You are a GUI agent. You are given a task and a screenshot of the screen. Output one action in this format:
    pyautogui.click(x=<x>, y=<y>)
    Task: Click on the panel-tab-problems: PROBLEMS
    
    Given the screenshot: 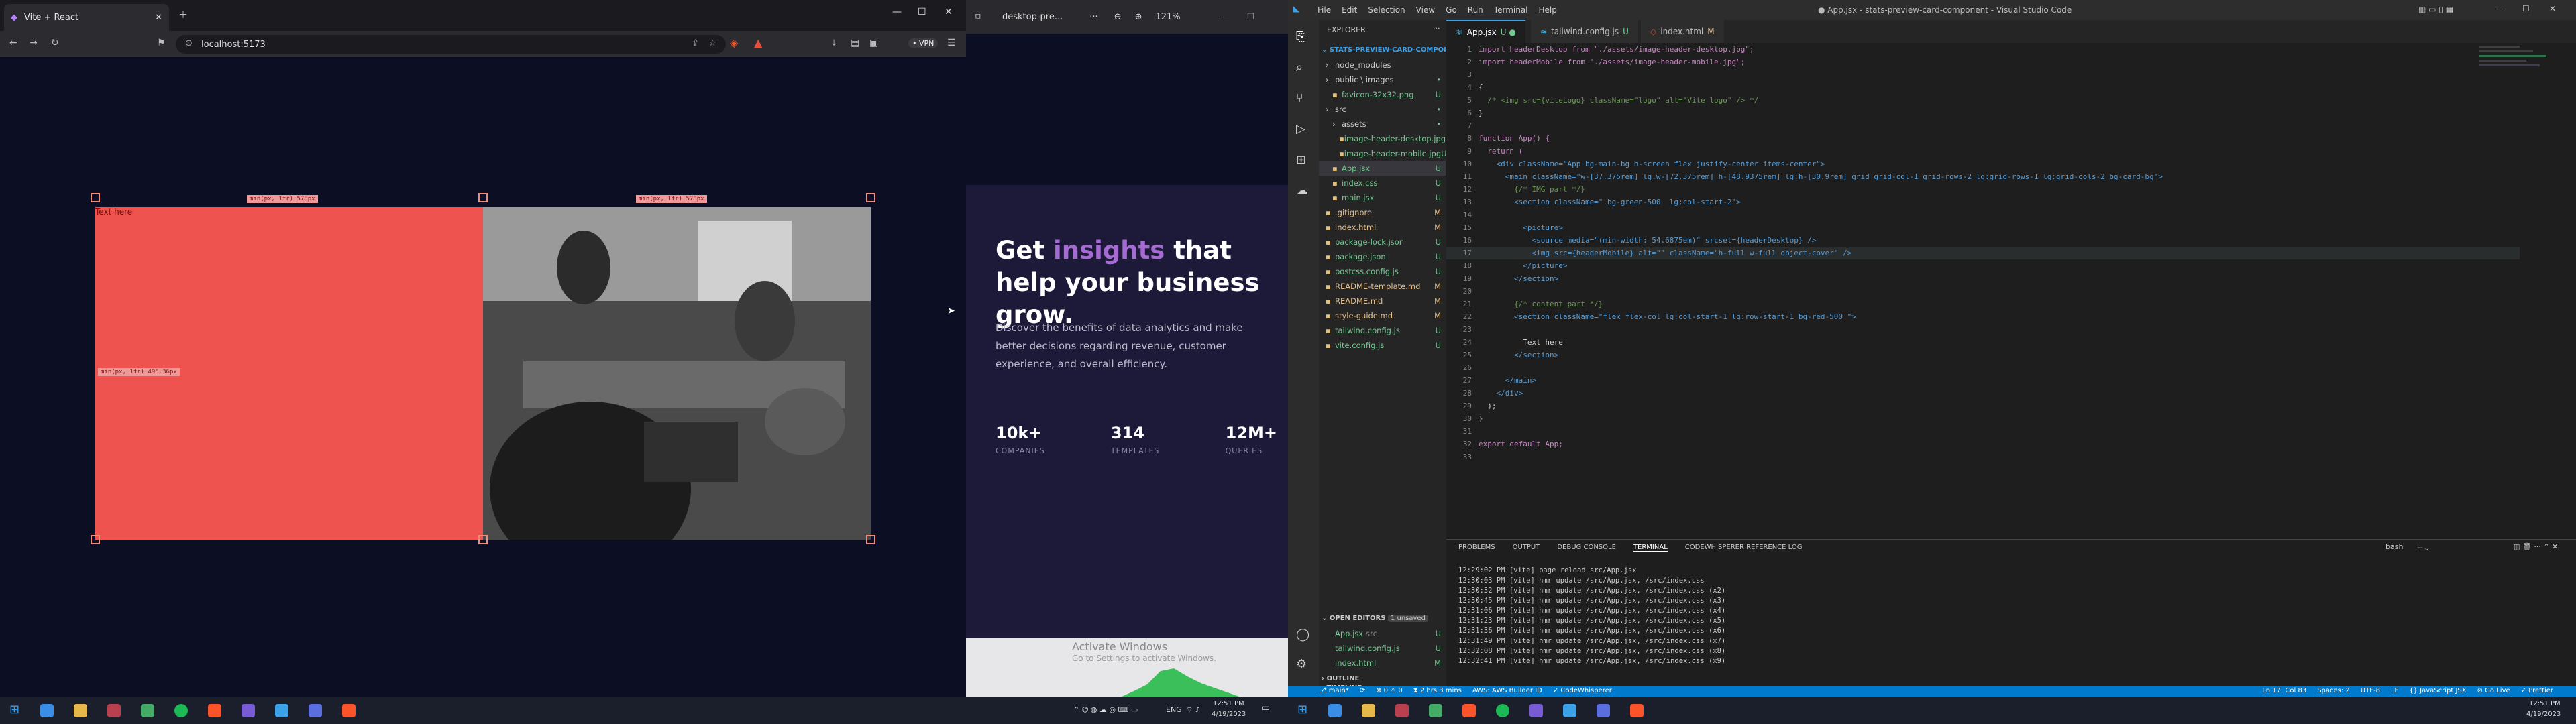 What is the action you would take?
    pyautogui.click(x=1476, y=548)
    